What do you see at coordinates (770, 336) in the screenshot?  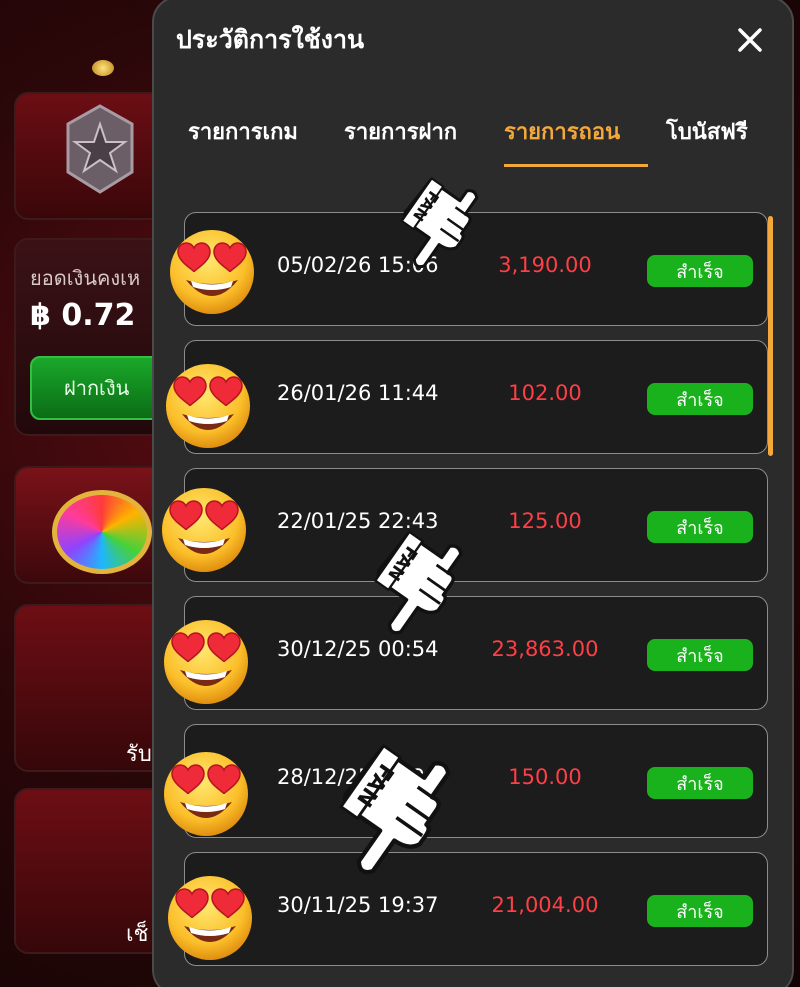 I see `list-scrollbar` at bounding box center [770, 336].